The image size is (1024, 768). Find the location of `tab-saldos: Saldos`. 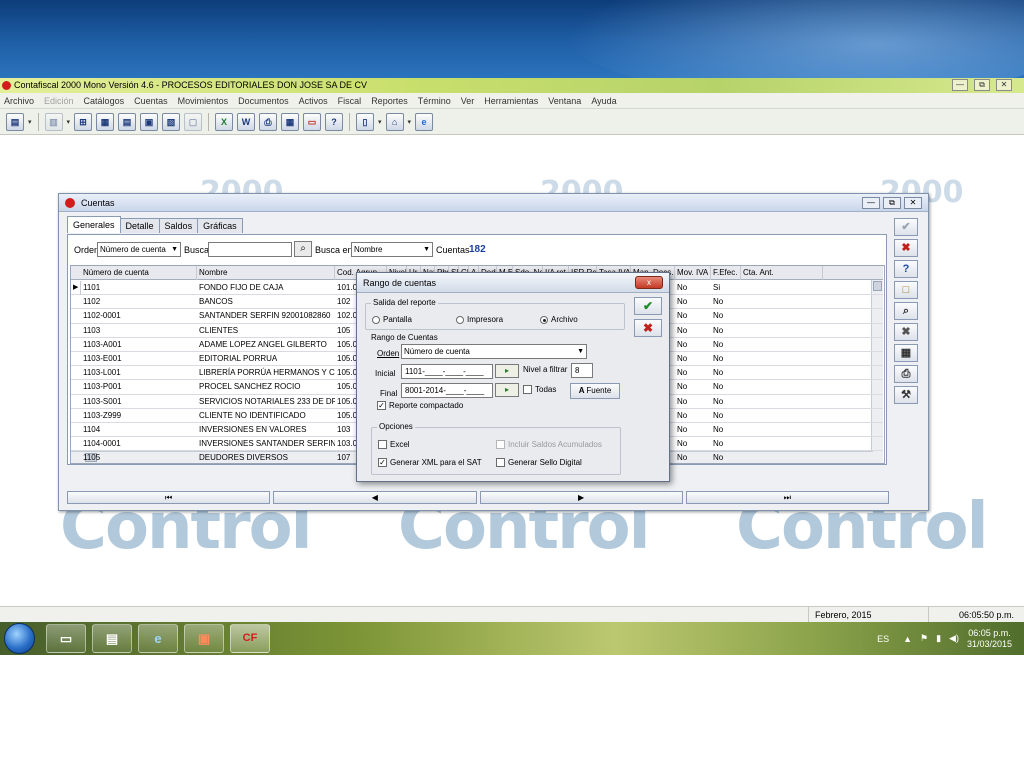

tab-saldos: Saldos is located at coordinates (178, 225).